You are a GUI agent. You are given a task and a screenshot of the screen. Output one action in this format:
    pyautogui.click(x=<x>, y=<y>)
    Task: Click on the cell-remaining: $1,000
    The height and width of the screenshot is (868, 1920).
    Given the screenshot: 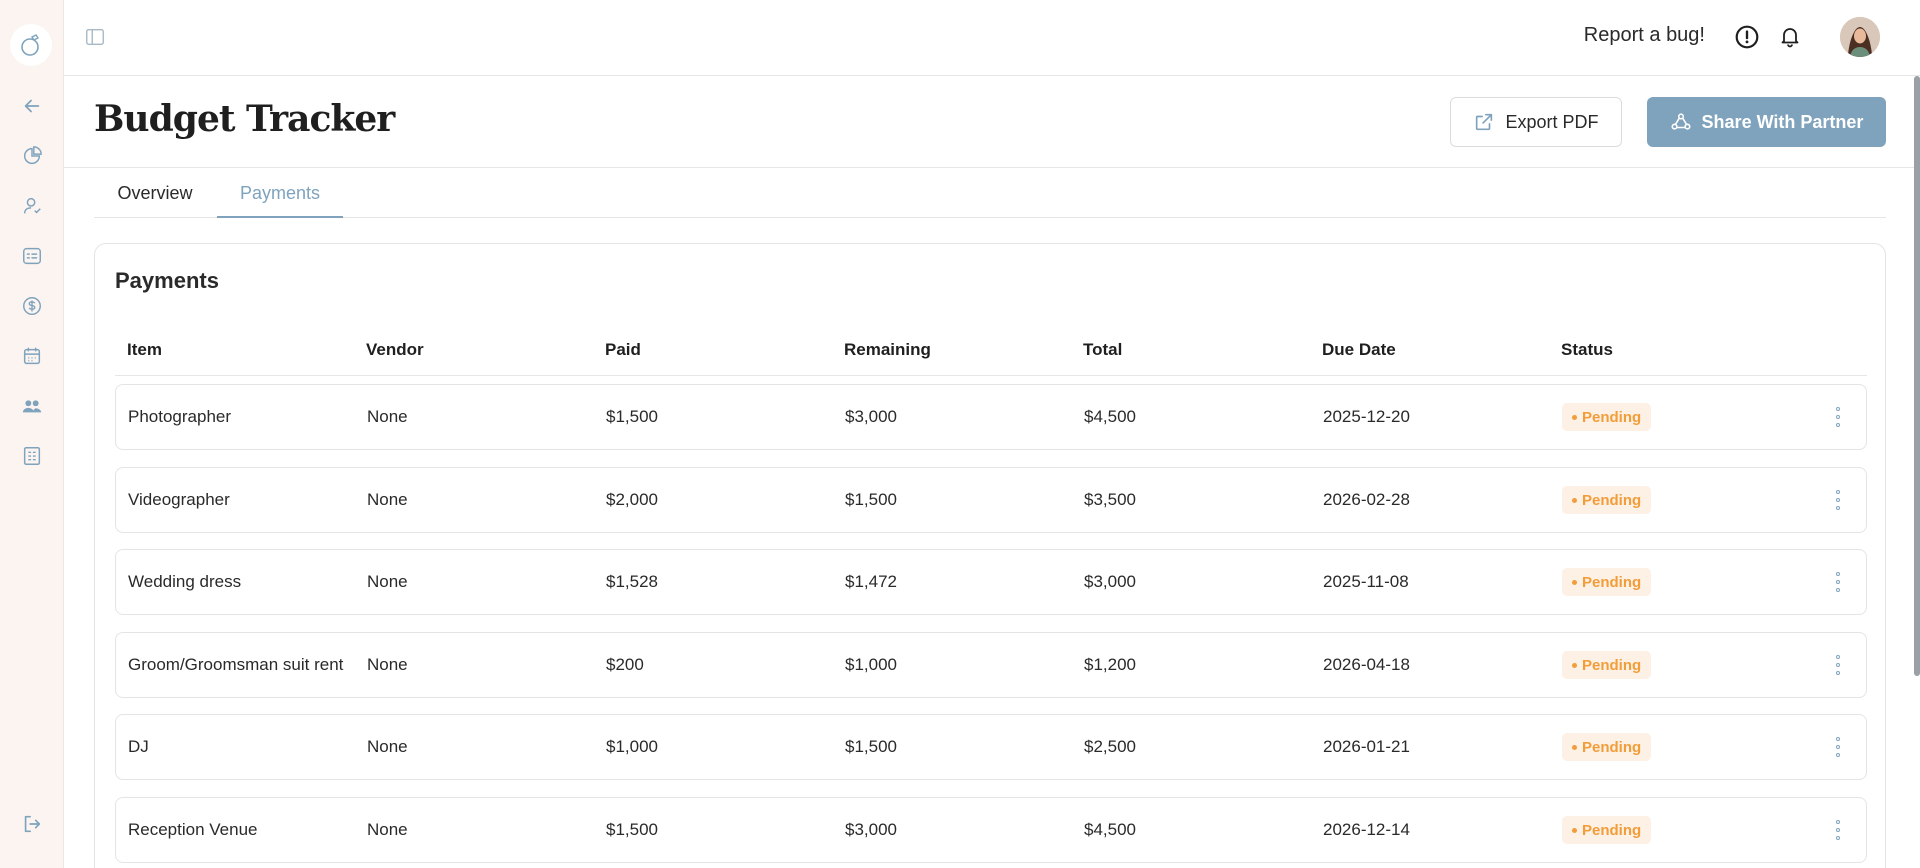 What is the action you would take?
    pyautogui.click(x=871, y=664)
    